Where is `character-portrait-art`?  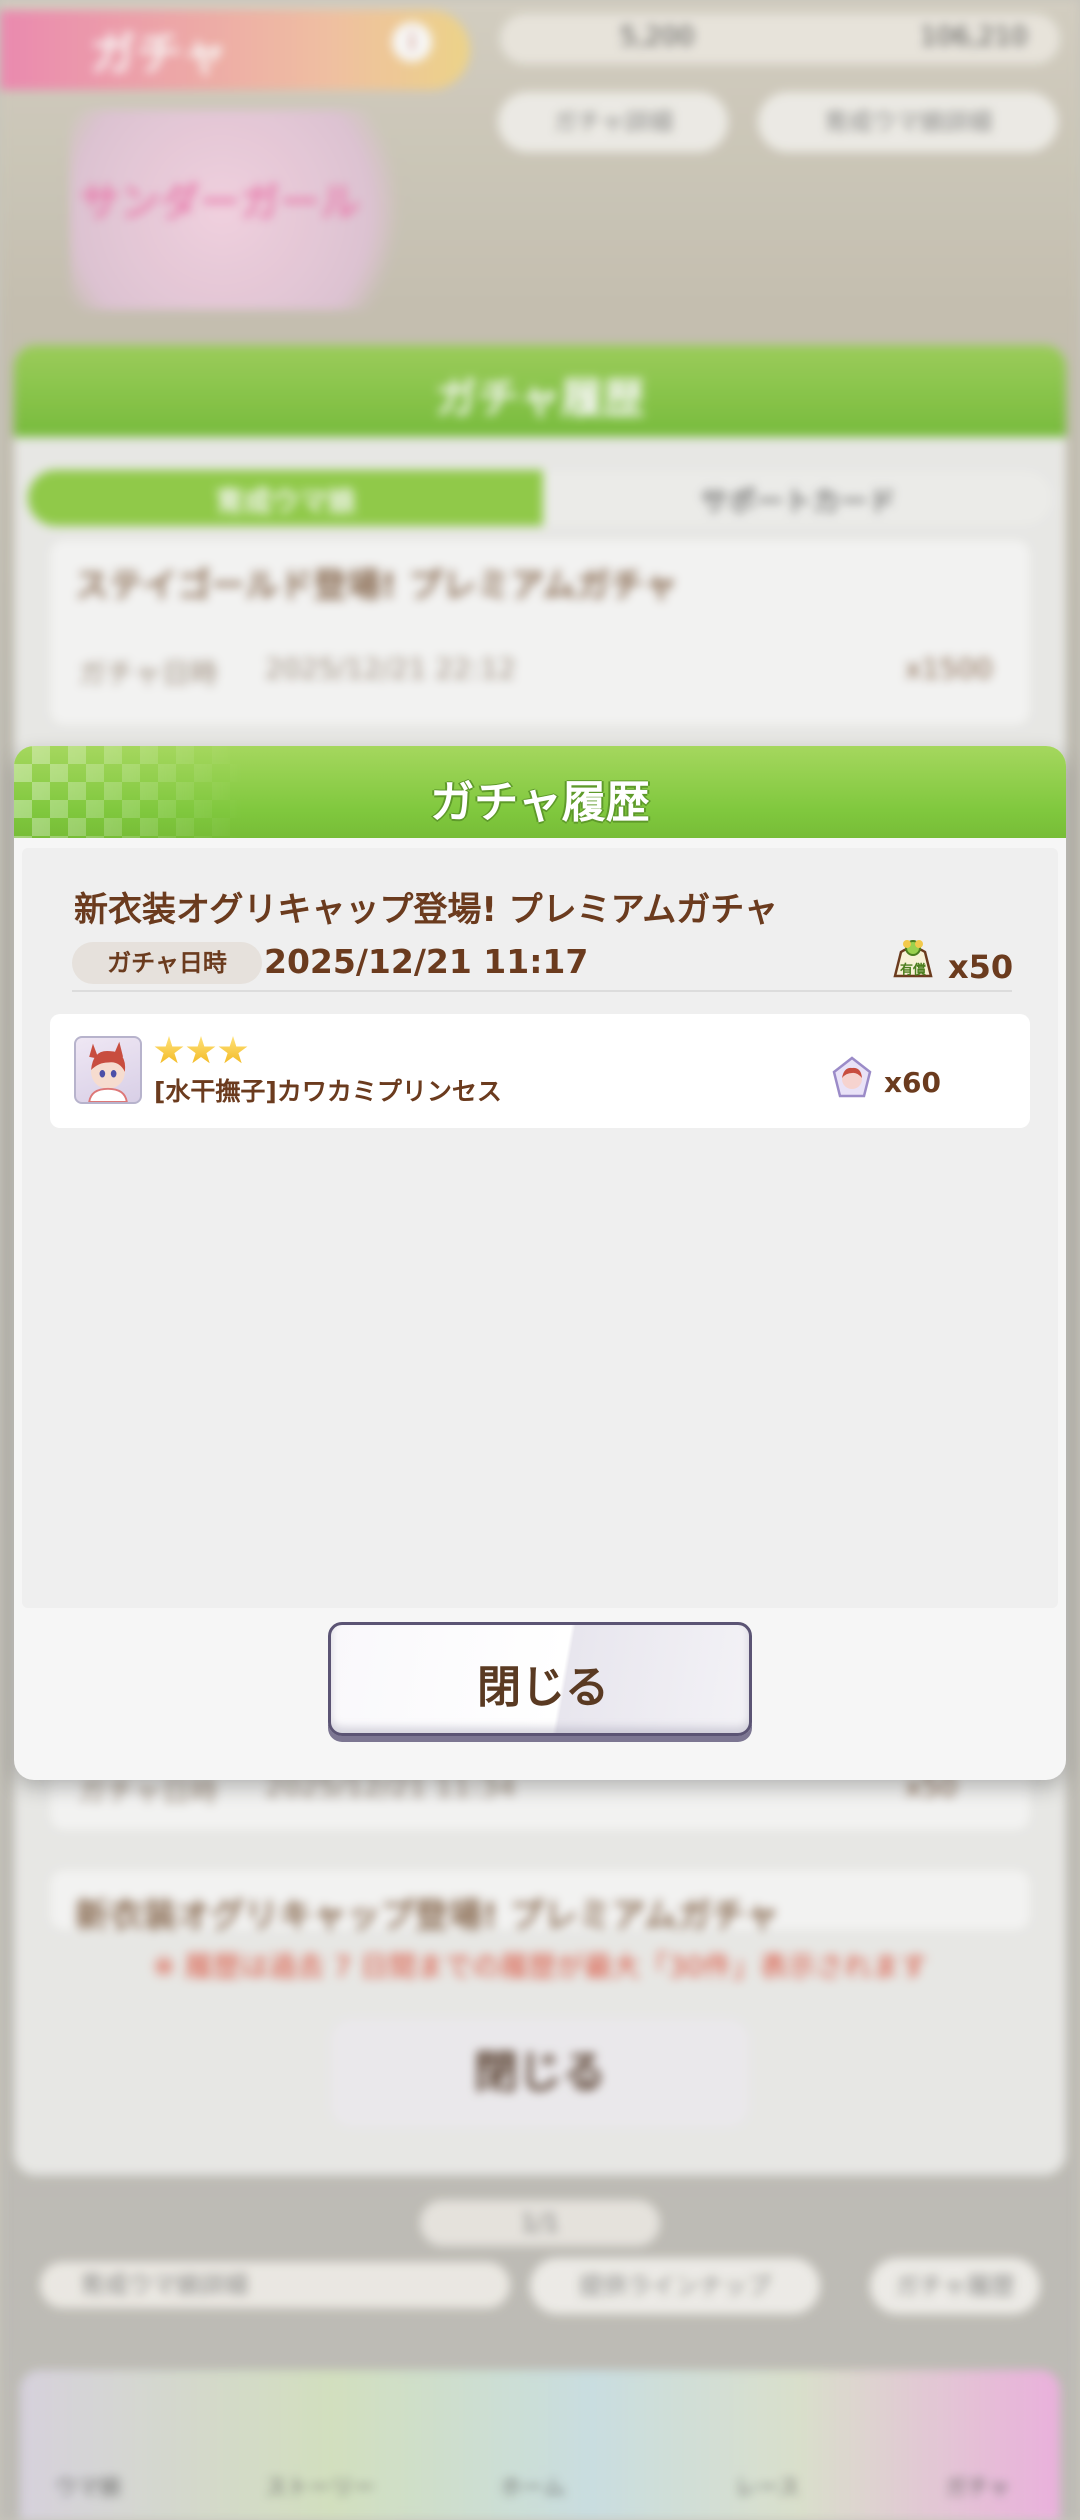 character-portrait-art is located at coordinates (108, 1071).